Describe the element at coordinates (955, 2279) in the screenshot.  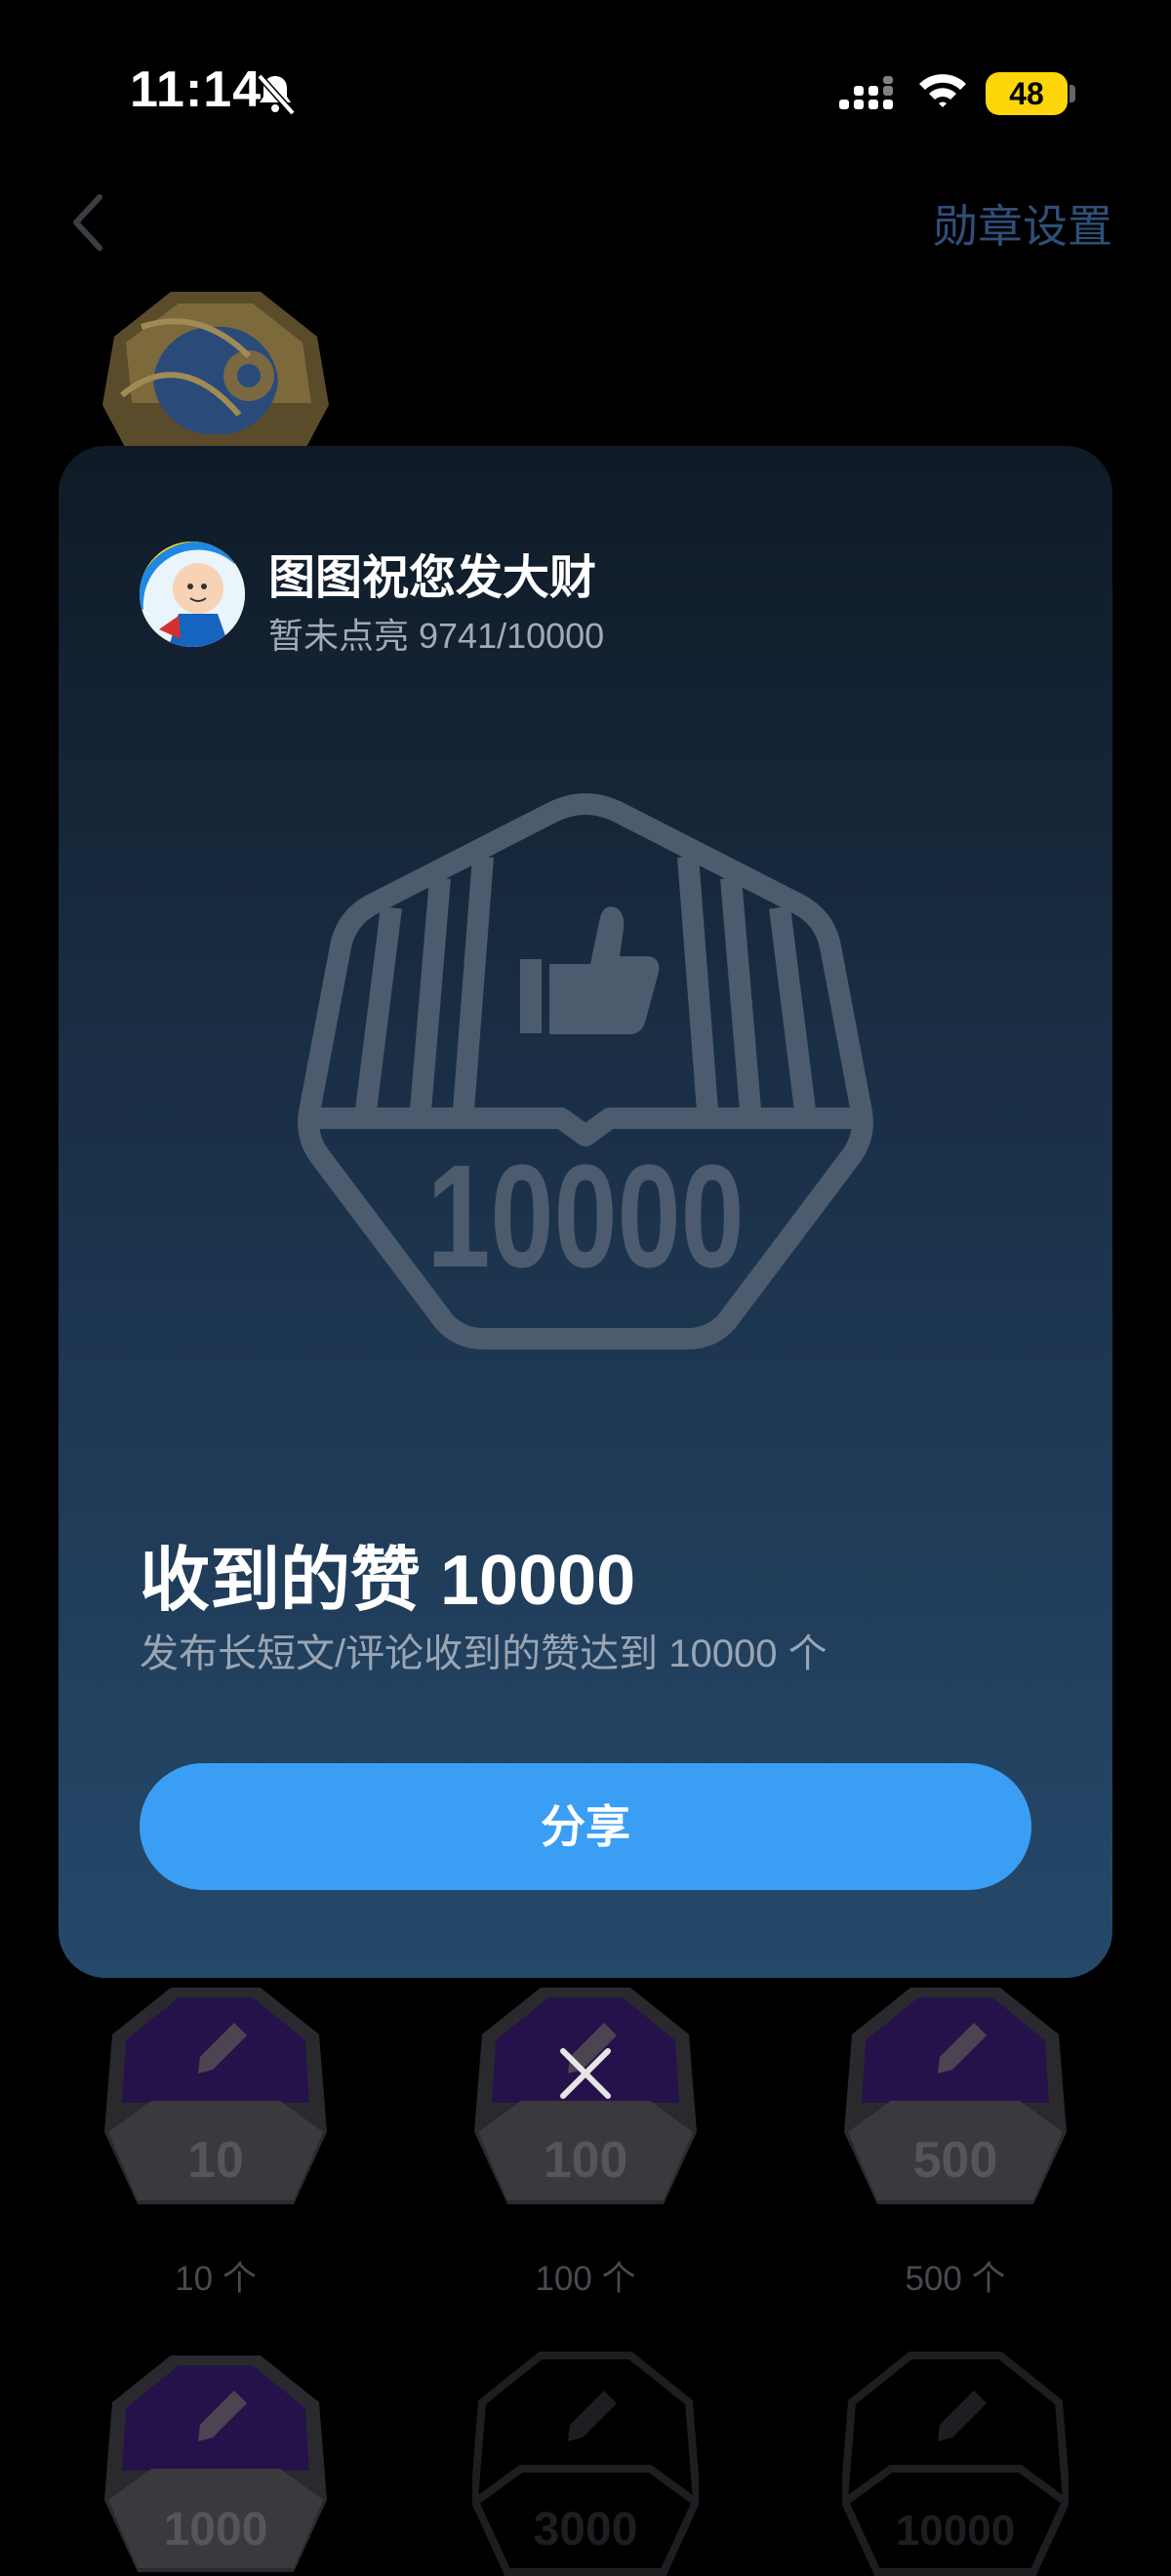
I see `medal-caption-500: 500 个` at that location.